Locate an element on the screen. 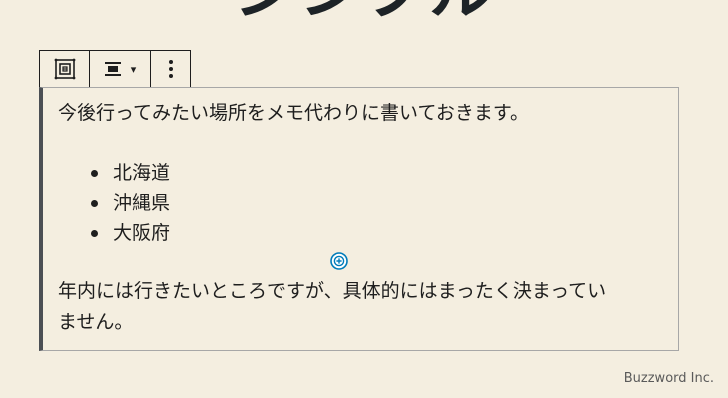 The image size is (728, 398). paragraph-block: 今後行ってみたい場所をメモ代わりに書いておきます。 is located at coordinates (293, 113).